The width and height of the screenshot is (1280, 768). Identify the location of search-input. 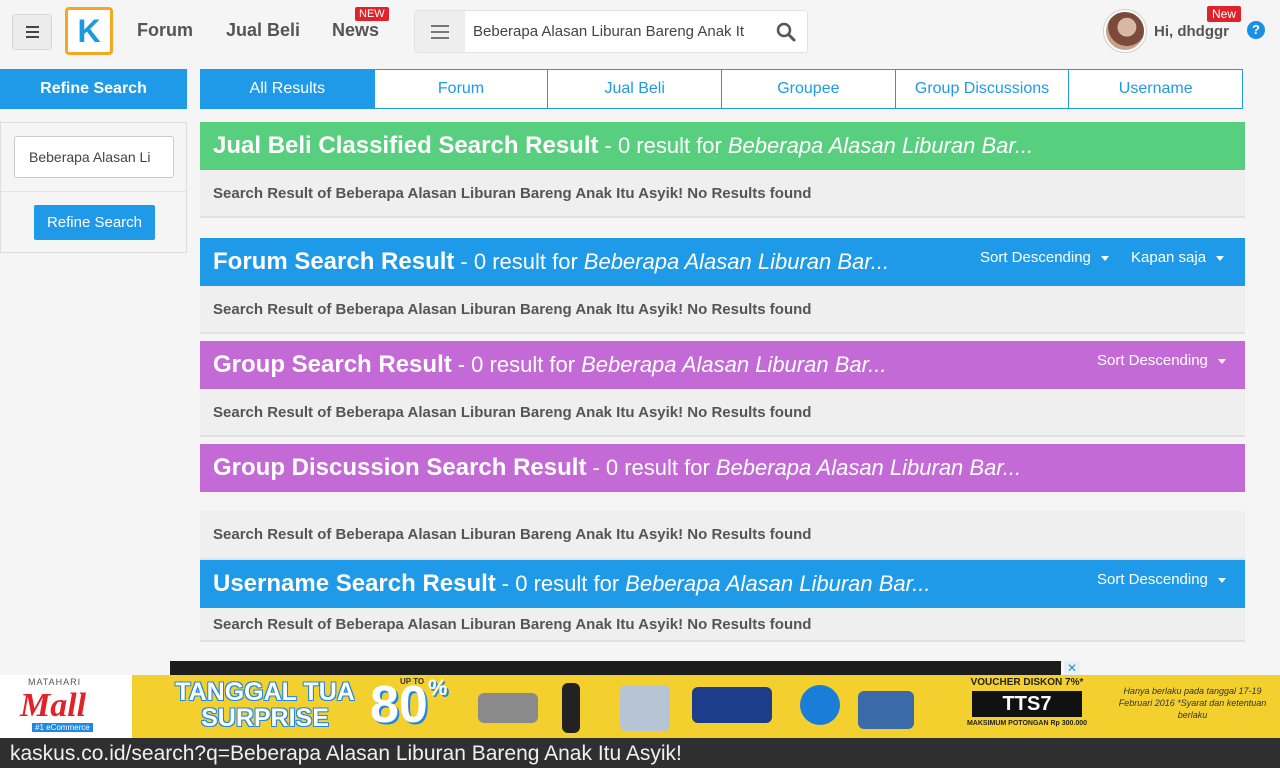
(618, 31).